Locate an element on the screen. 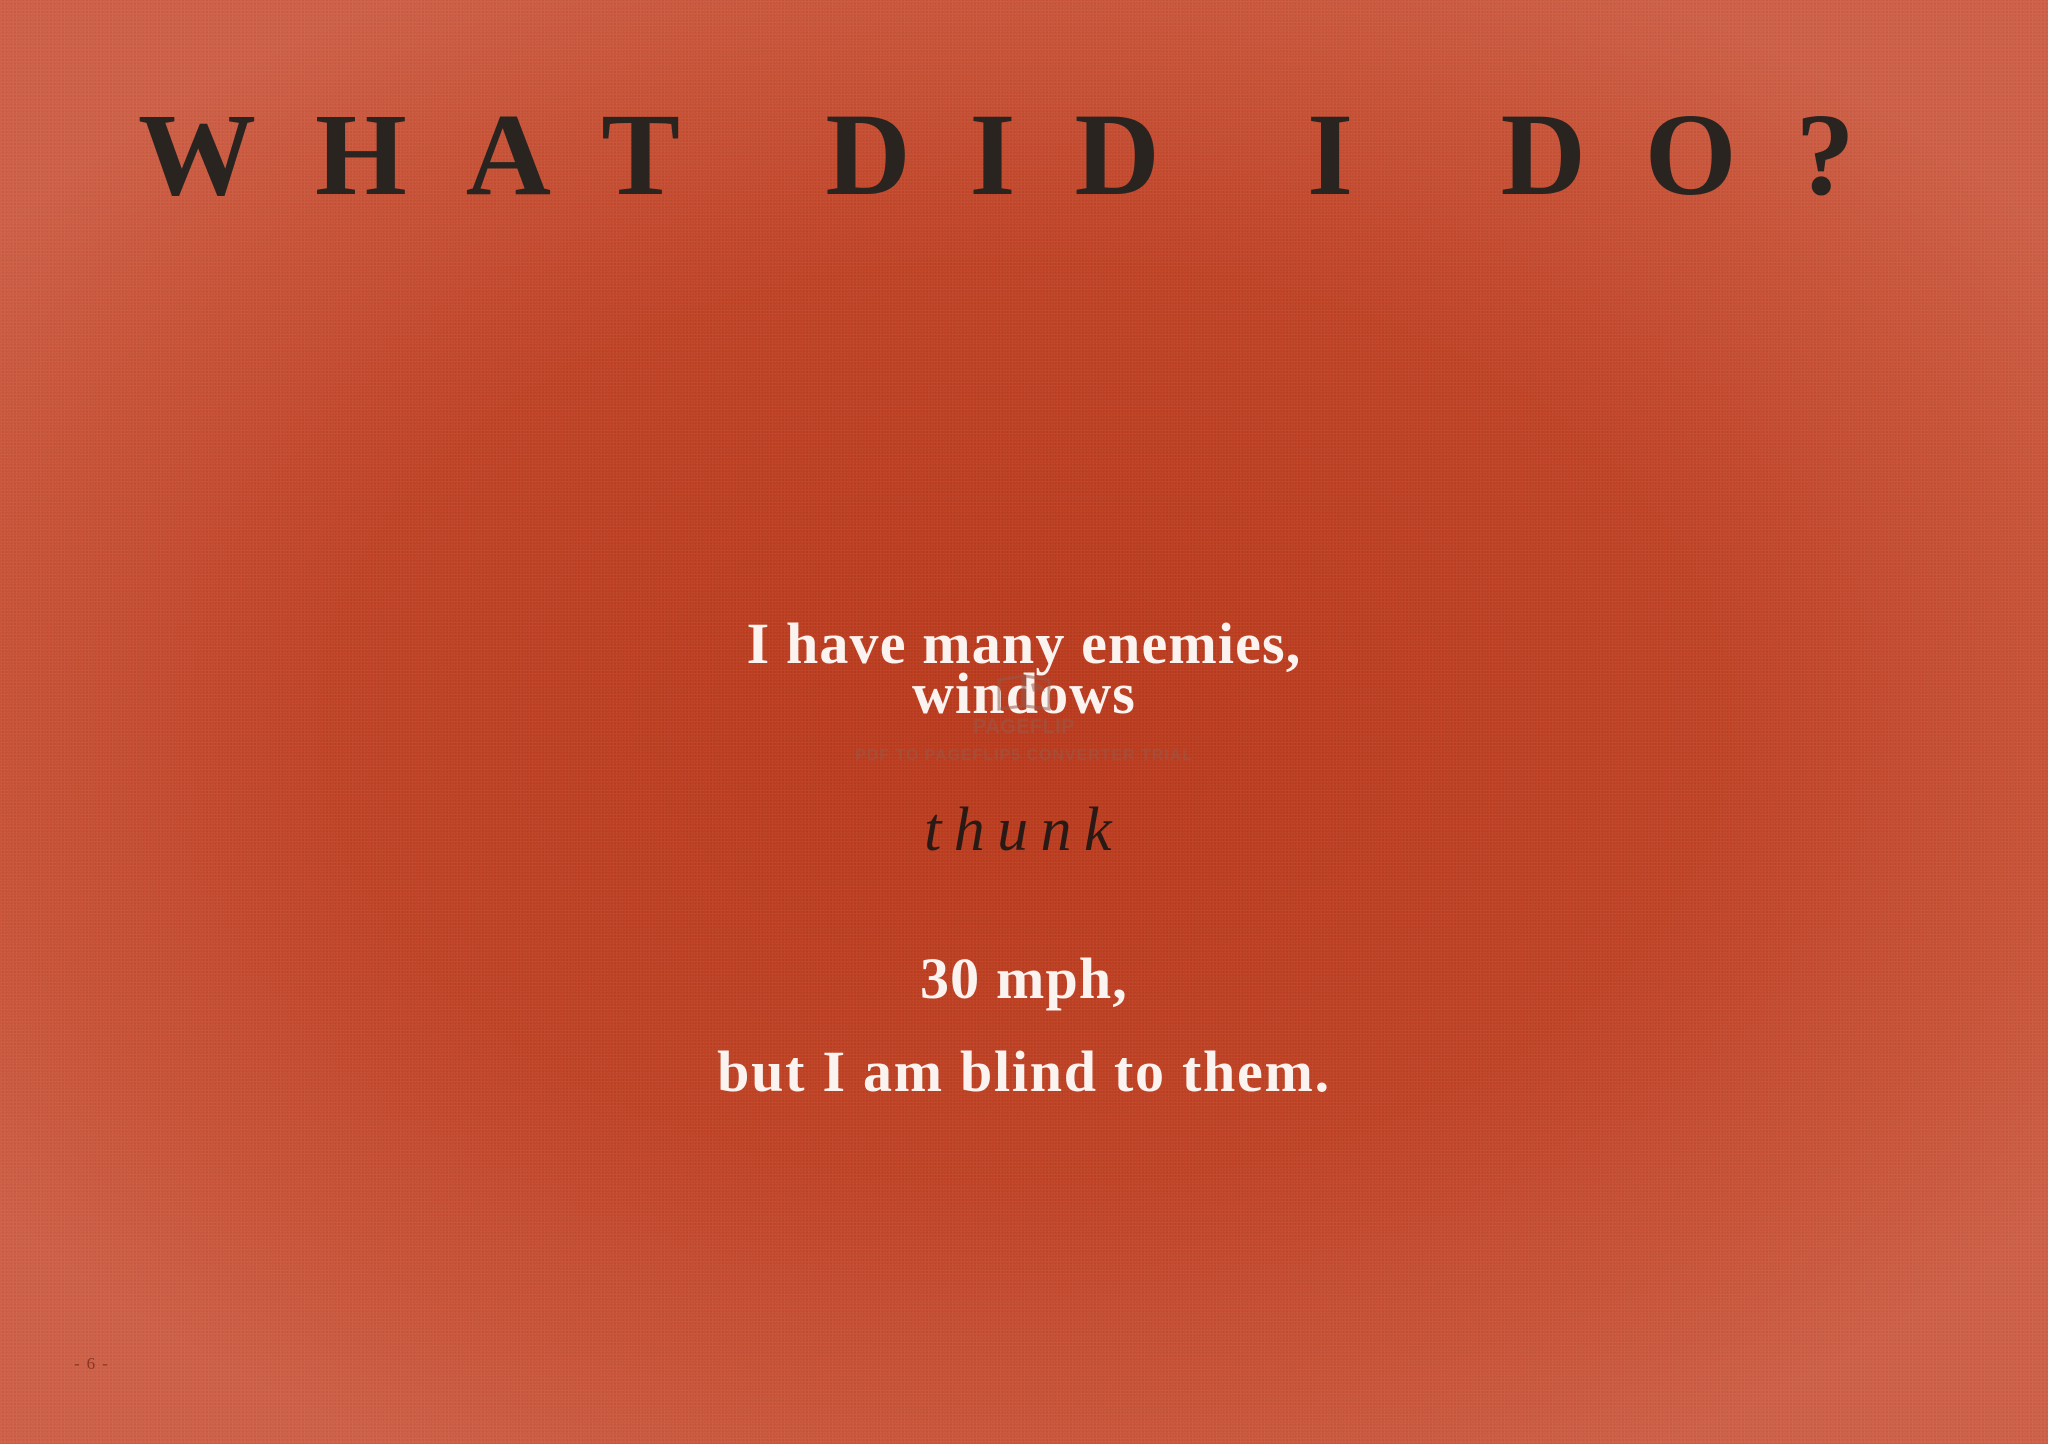 The height and width of the screenshot is (1444, 2048). poem-line-4: 30 mph, is located at coordinates (1024, 978).